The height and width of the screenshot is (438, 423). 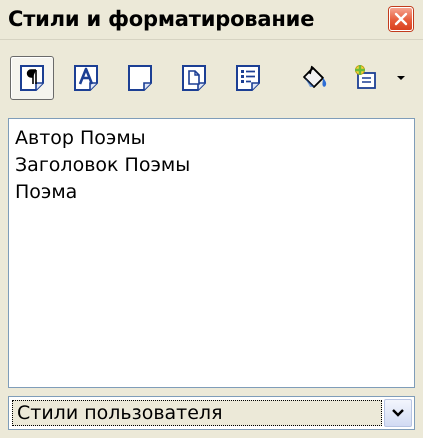 I want to click on character-styles-icon, so click(x=86, y=78).